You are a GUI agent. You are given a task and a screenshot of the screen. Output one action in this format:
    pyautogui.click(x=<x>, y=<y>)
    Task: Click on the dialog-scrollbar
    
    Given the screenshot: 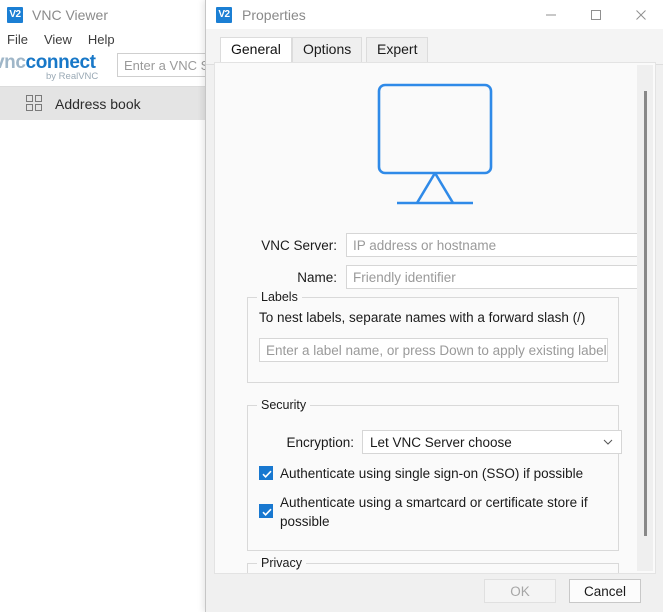 What is the action you would take?
    pyautogui.click(x=645, y=318)
    